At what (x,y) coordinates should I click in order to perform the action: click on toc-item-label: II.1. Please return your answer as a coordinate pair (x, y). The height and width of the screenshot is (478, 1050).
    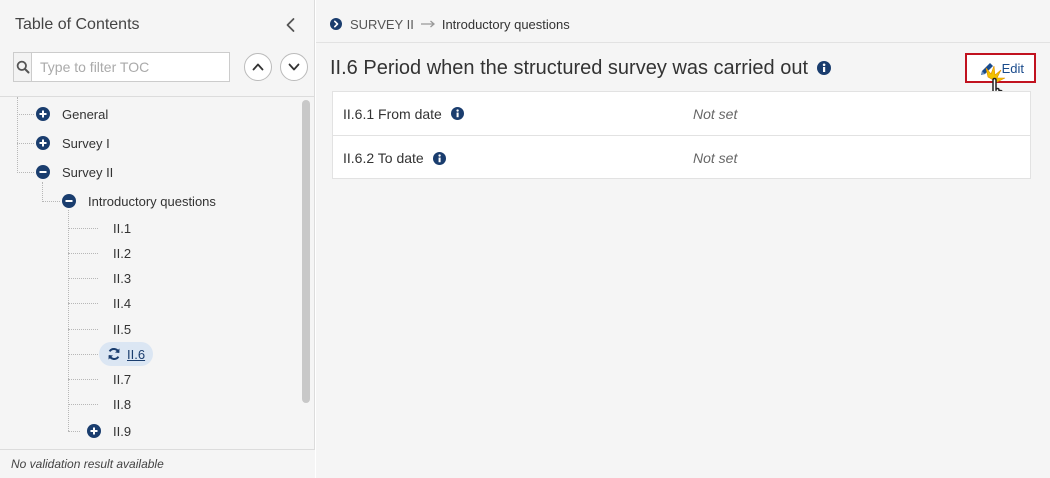
    Looking at the image, I should click on (122, 228).